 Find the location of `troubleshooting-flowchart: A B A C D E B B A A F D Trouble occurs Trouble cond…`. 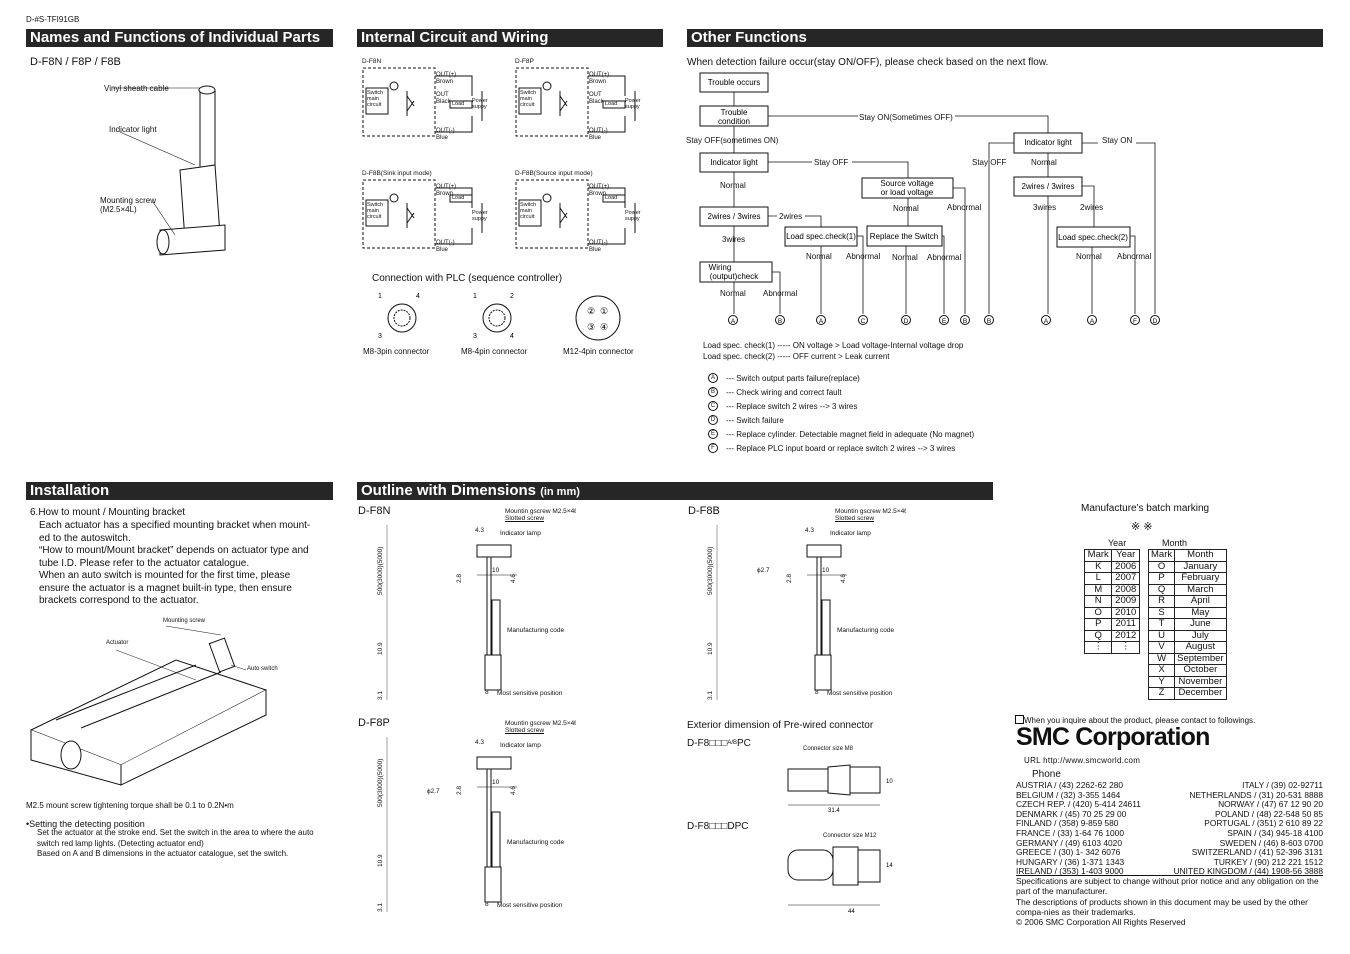

troubleshooting-flowchart: A B A C D E B B A A F D Trouble occurs Trouble cond… is located at coordinates (923, 198).